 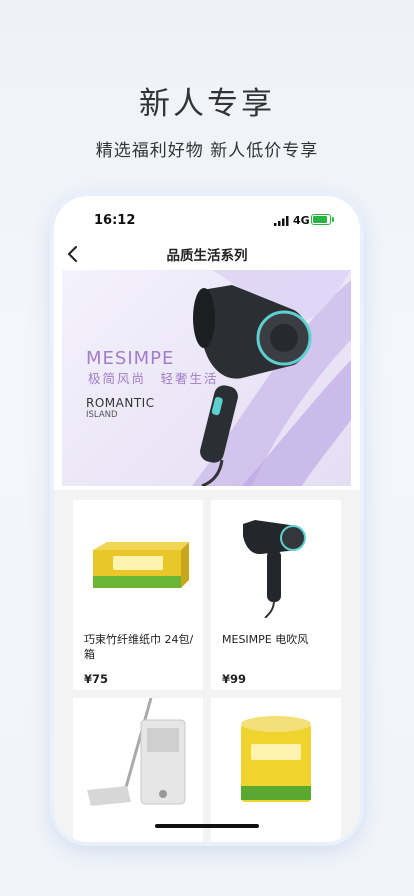 What do you see at coordinates (115, 220) in the screenshot?
I see `status-time: 16:12` at bounding box center [115, 220].